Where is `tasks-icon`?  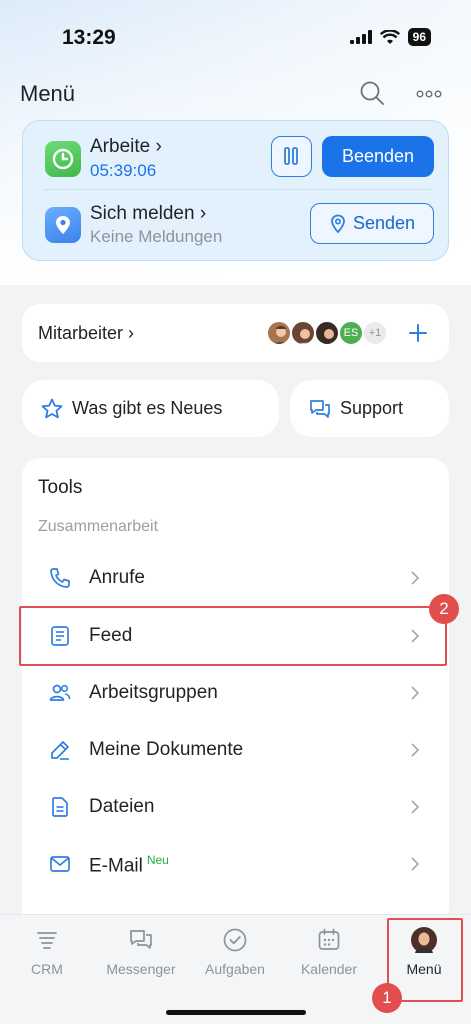 tasks-icon is located at coordinates (235, 940).